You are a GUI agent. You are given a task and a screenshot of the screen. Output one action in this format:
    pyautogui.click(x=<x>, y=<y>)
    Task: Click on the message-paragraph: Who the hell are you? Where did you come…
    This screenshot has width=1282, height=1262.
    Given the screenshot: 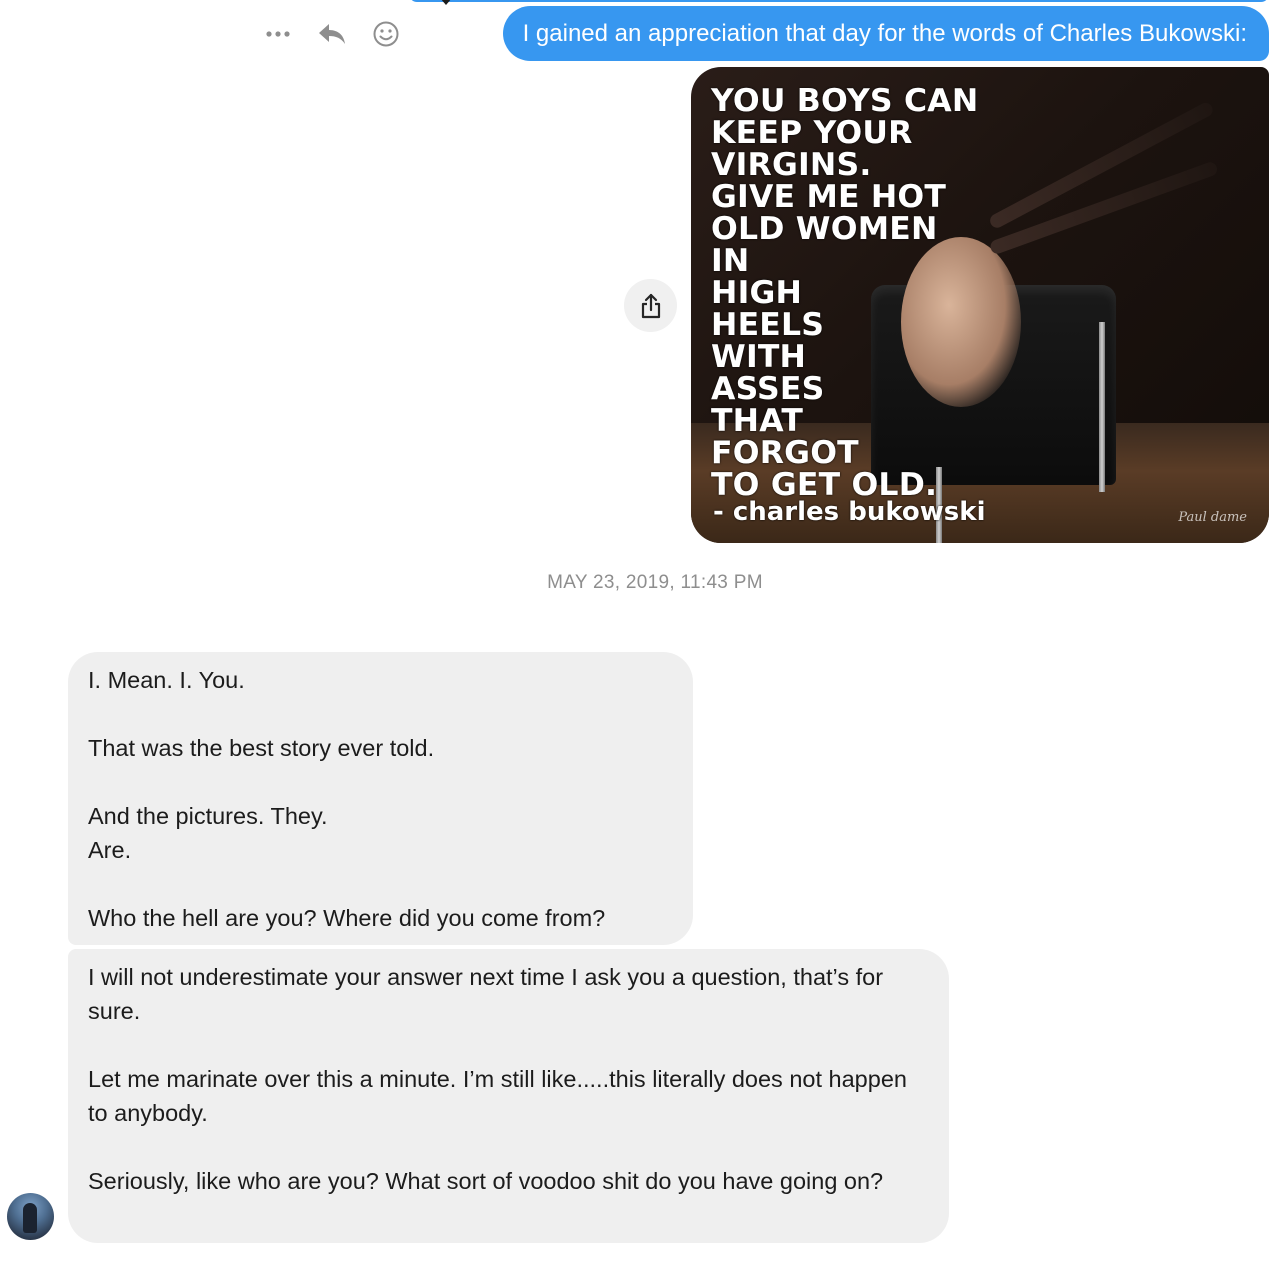 What is the action you would take?
    pyautogui.click(x=347, y=918)
    